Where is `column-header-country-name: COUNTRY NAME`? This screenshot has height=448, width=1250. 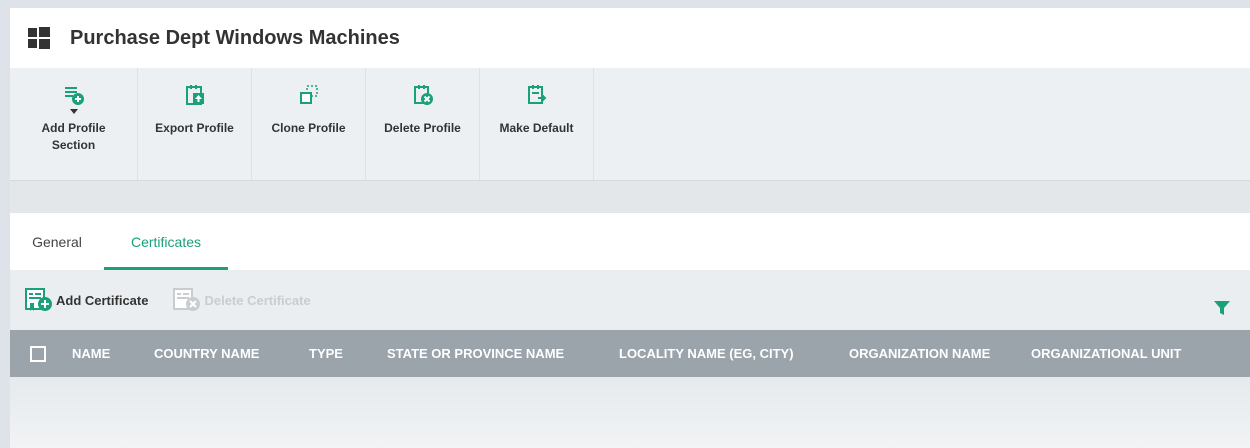 column-header-country-name: COUNTRY NAME is located at coordinates (231, 353).